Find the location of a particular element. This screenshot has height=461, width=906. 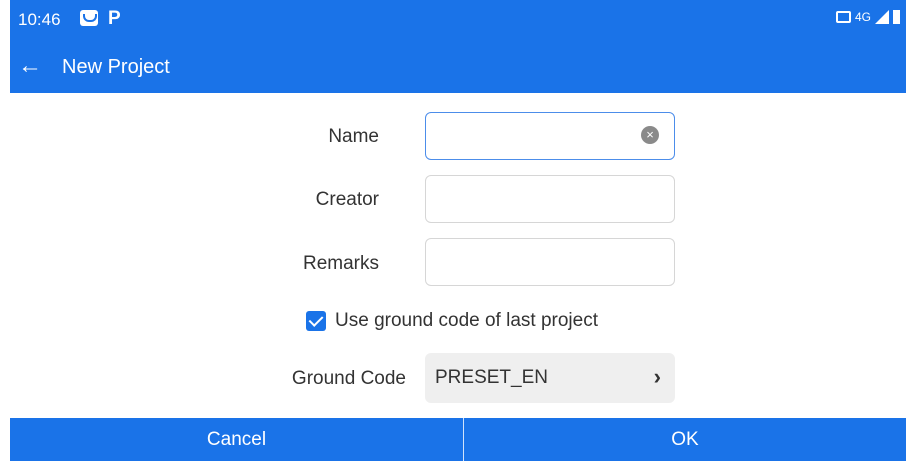

use-last-ground-code-label: Use ground code of last project is located at coordinates (466, 320).